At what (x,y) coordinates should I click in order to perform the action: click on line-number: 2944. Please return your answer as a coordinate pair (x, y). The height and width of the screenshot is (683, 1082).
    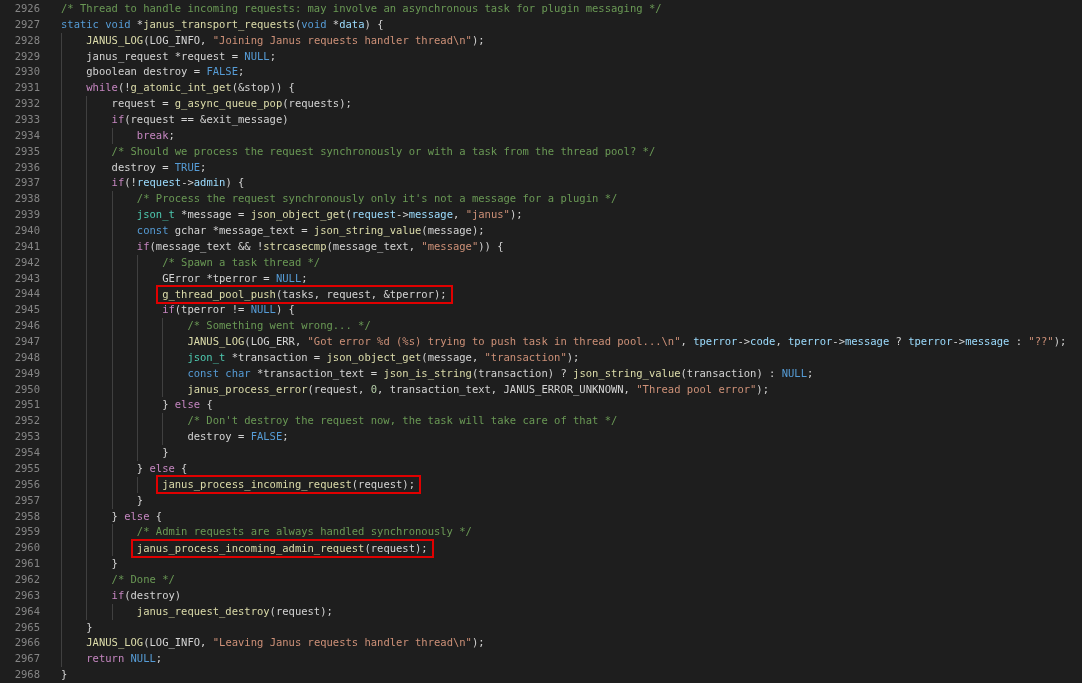
    Looking at the image, I should click on (26, 294).